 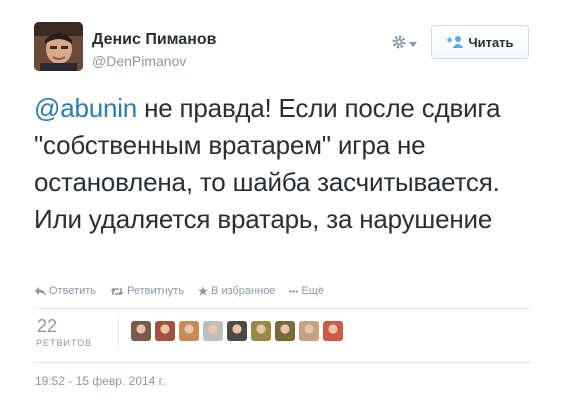 I want to click on author-name: Денис Пиманов, so click(x=154, y=40).